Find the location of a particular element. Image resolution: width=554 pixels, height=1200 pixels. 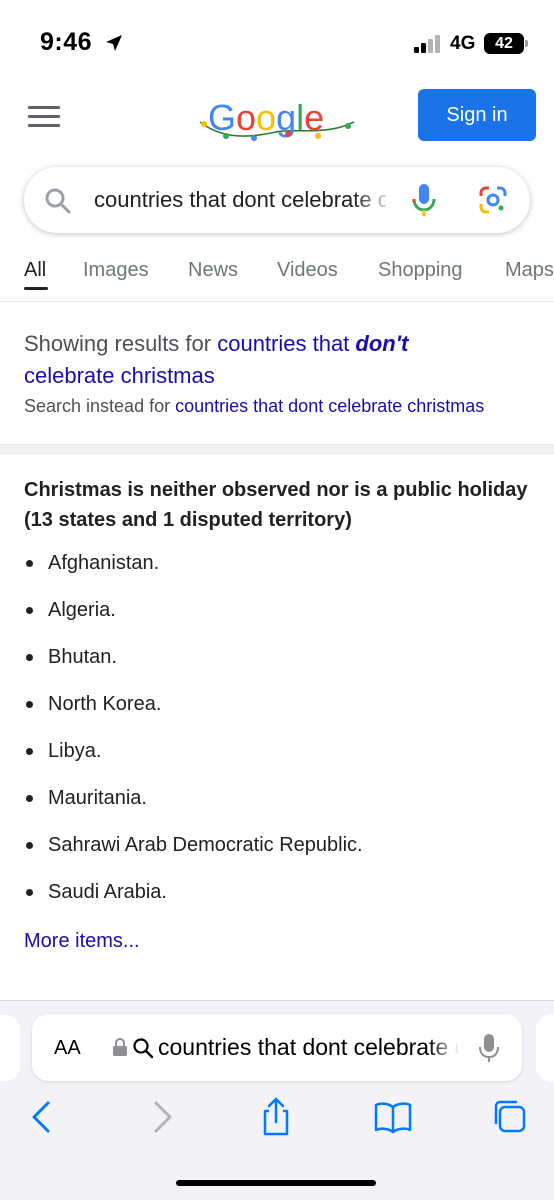

home-indicator is located at coordinates (276, 1183).